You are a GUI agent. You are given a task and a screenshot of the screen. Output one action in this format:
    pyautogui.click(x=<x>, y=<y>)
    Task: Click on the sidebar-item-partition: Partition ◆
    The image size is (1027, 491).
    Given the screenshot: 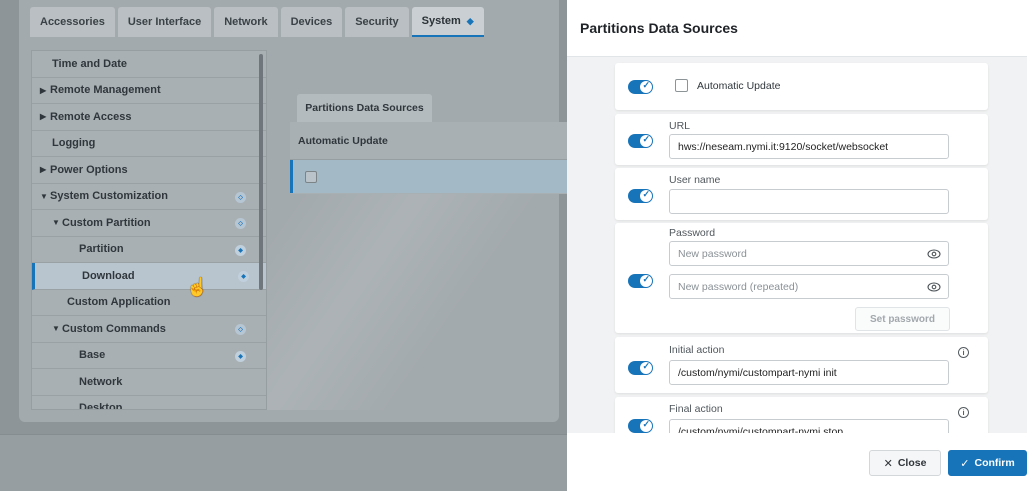 What is the action you would take?
    pyautogui.click(x=149, y=250)
    